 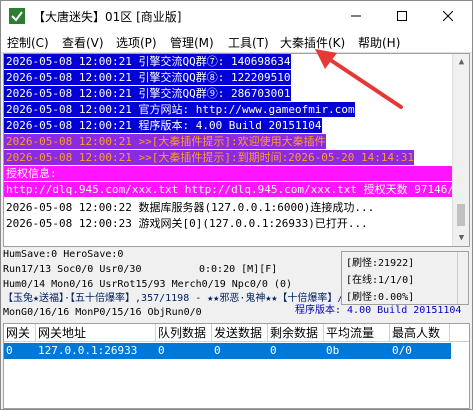 What do you see at coordinates (192, 42) in the screenshot?
I see `menu-manage: 管理(M)` at bounding box center [192, 42].